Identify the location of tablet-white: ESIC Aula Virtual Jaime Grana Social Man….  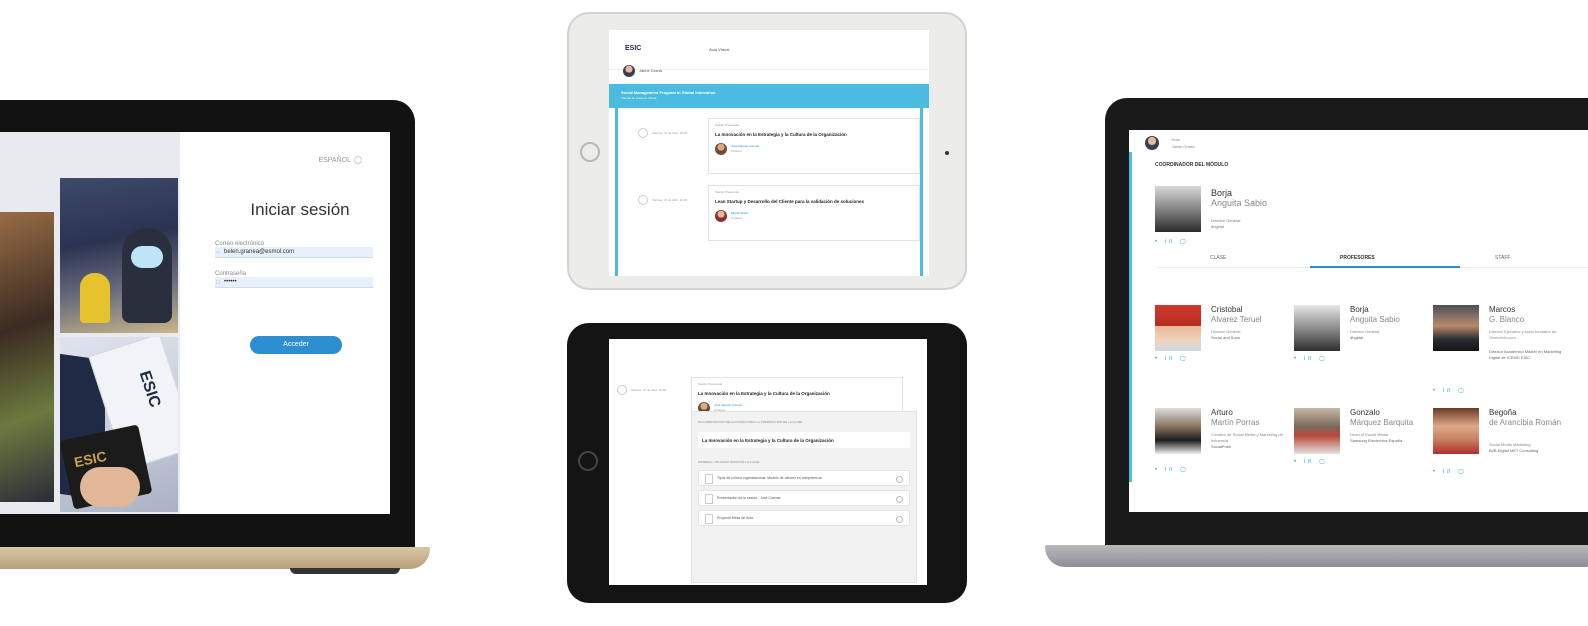
(767, 151).